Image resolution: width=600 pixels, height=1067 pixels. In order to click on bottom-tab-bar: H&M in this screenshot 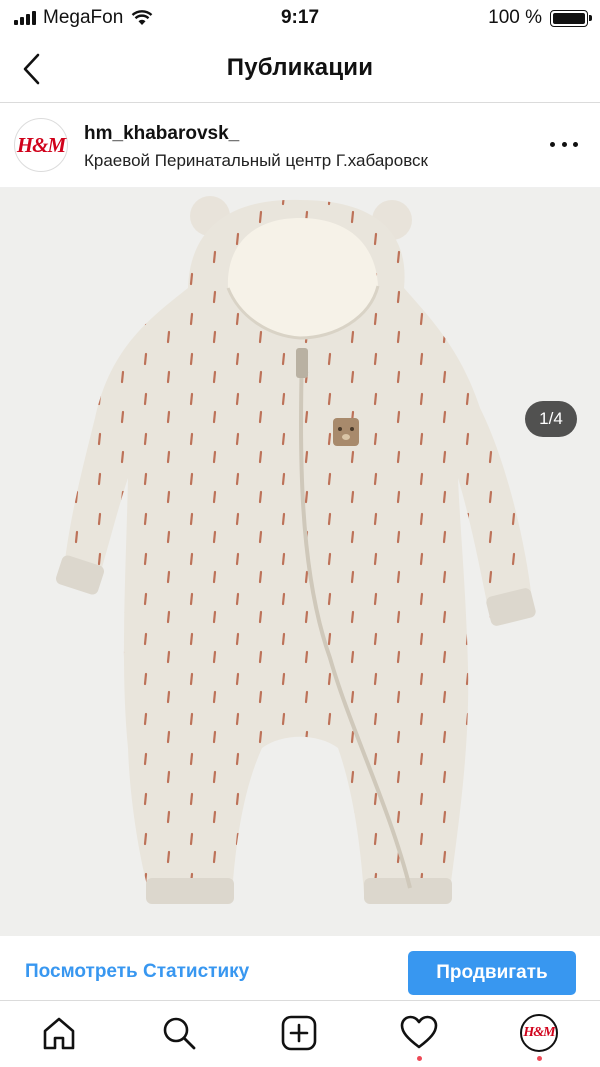, I will do `click(300, 1033)`.